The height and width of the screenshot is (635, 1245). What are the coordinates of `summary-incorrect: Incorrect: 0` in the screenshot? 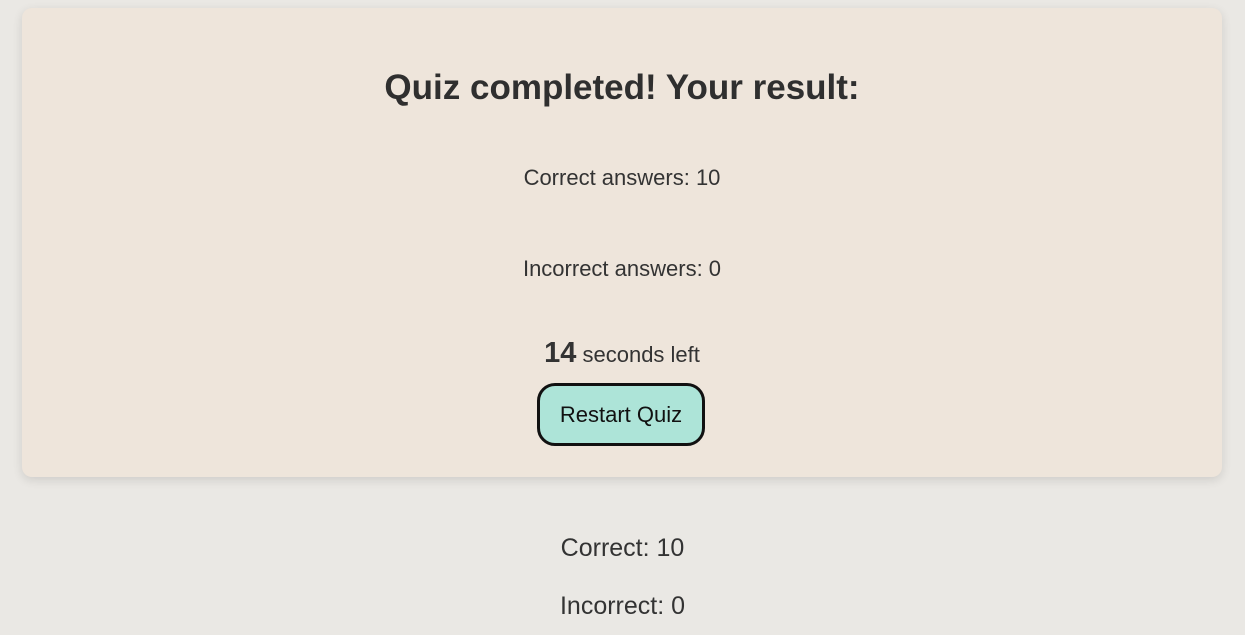 It's located at (622, 606).